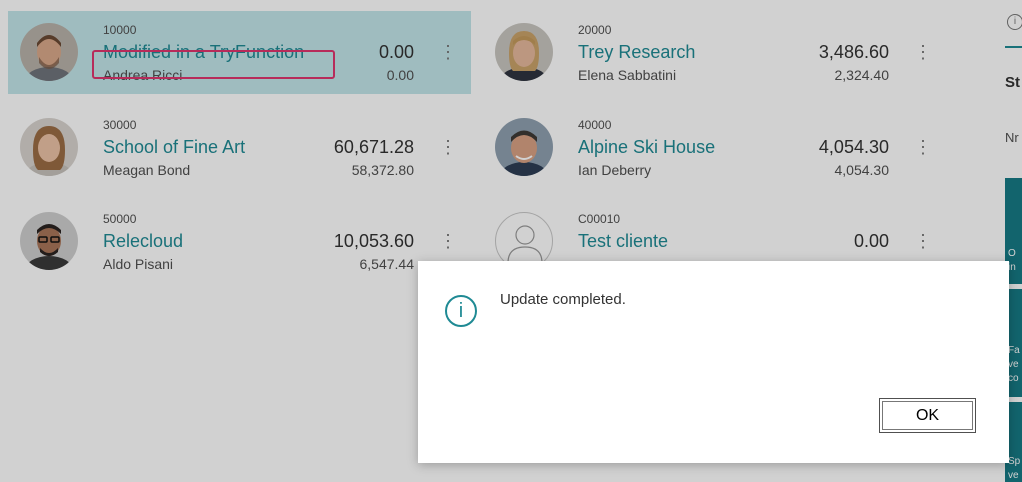 Image resolution: width=1022 pixels, height=482 pixels. What do you see at coordinates (927, 415) in the screenshot?
I see `ok-button: OK` at bounding box center [927, 415].